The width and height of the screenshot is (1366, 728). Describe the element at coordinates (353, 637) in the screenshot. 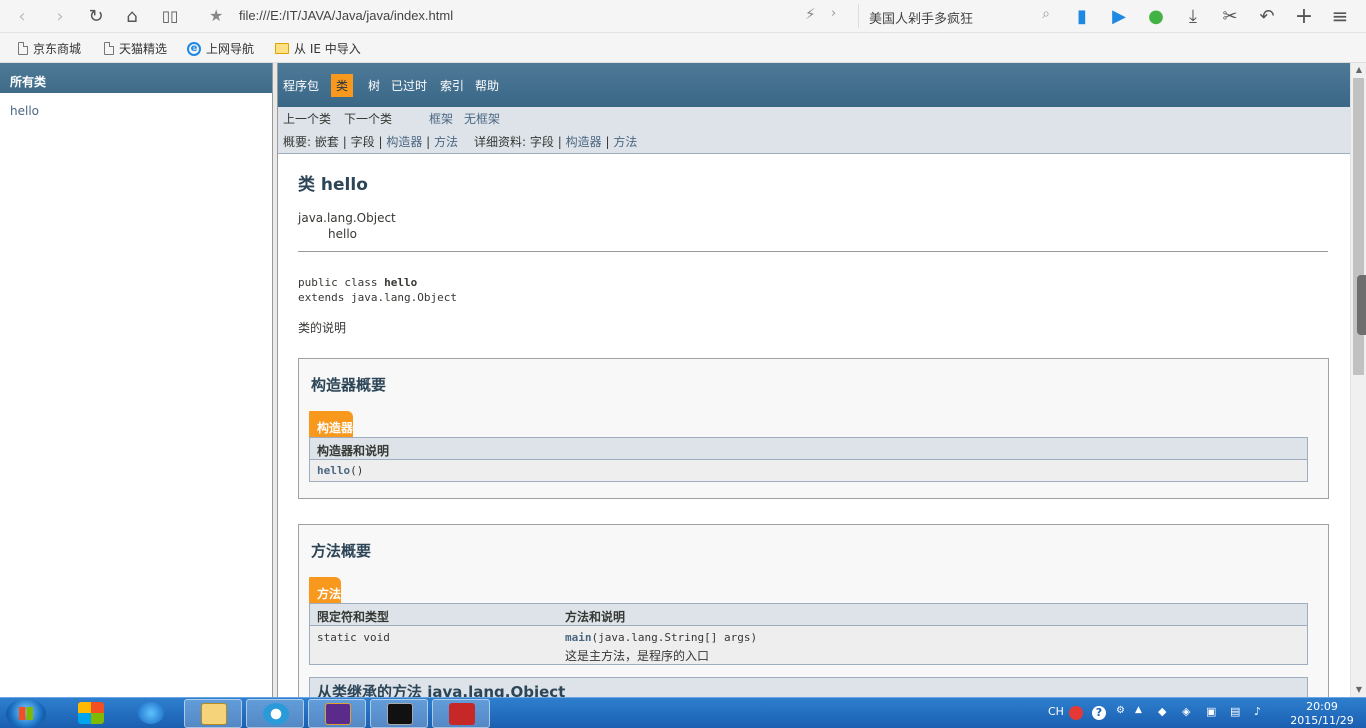

I see `method-modifier: static void` at that location.